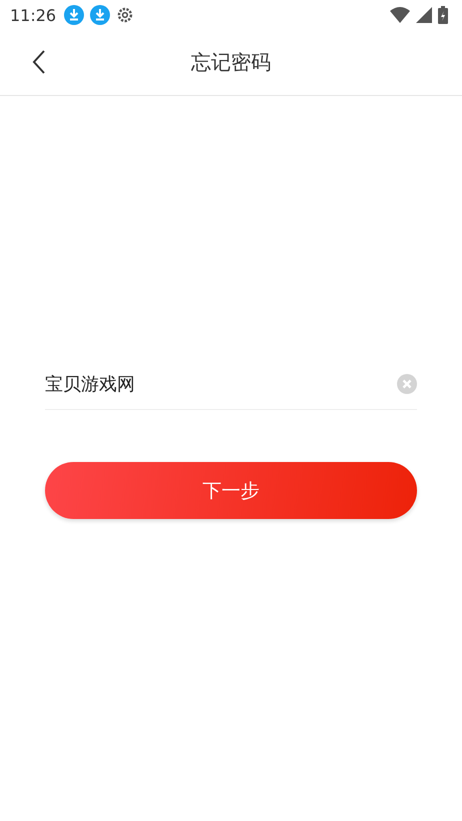 The height and width of the screenshot is (821, 462). Describe the element at coordinates (424, 15) in the screenshot. I see `signal-icon` at that location.